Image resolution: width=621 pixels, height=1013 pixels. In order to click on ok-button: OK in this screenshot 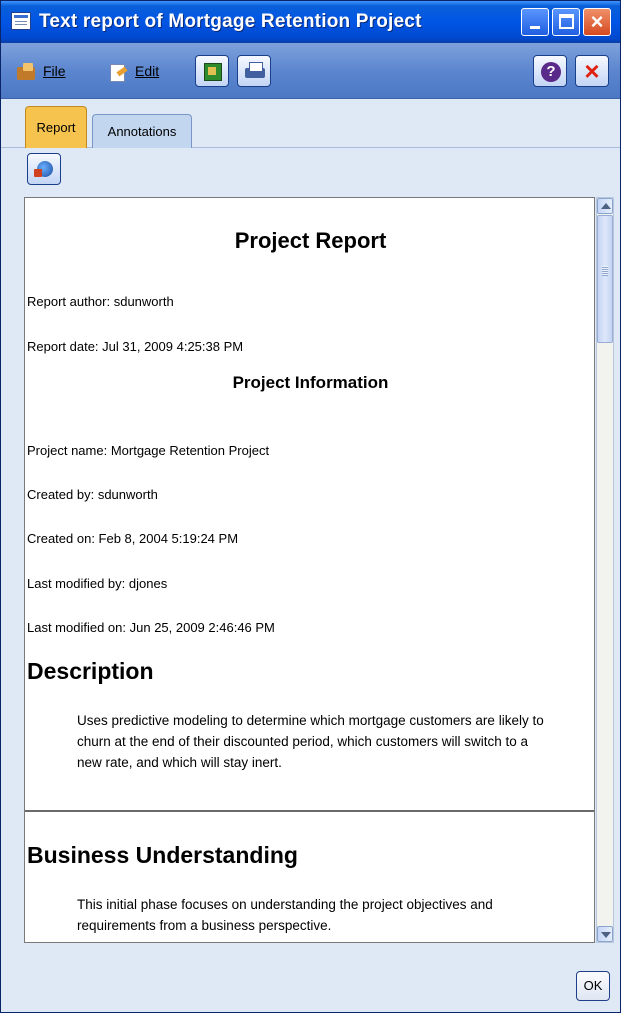, I will do `click(593, 986)`.